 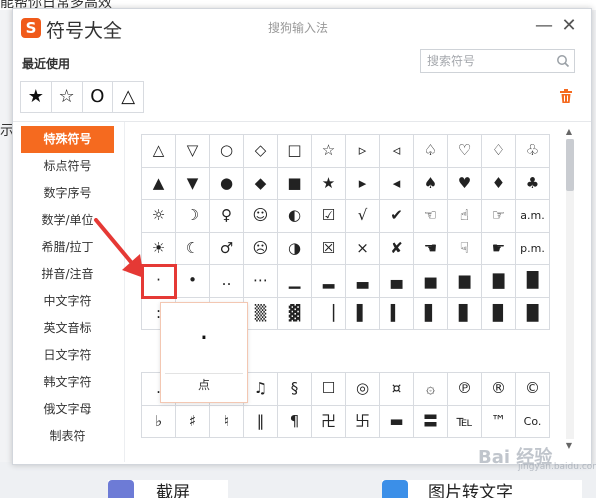 What do you see at coordinates (159, 151) in the screenshot?
I see `symbol-cell: △` at bounding box center [159, 151].